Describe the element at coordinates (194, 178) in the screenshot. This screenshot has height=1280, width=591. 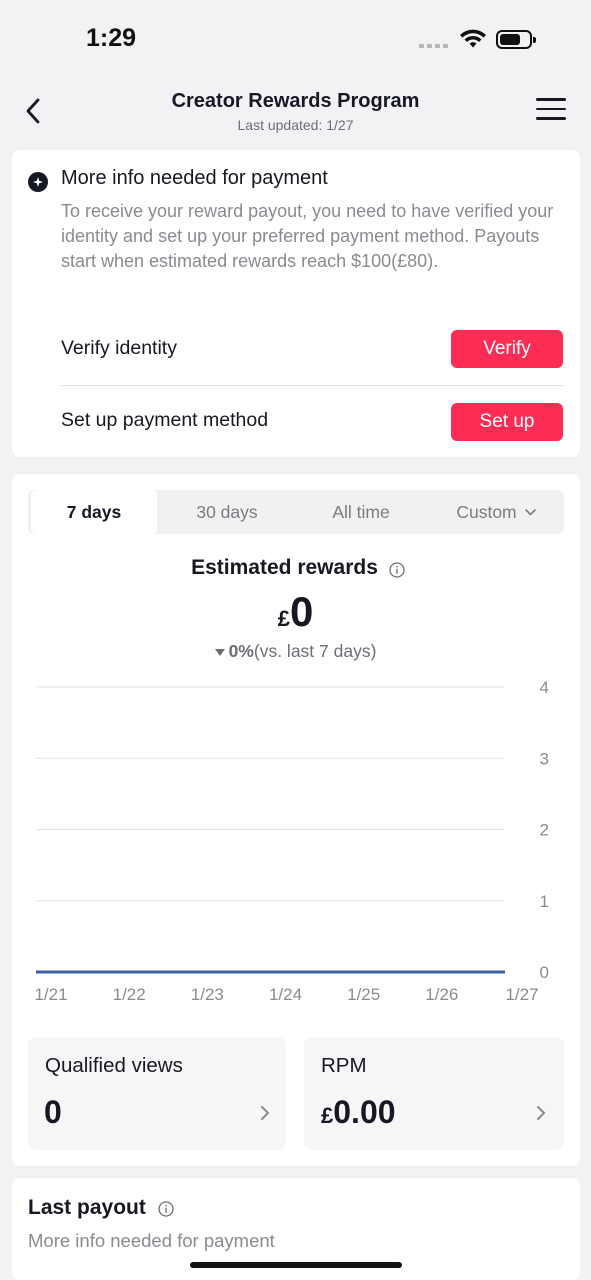
I see `payment-notice-title: More info needed for payment` at that location.